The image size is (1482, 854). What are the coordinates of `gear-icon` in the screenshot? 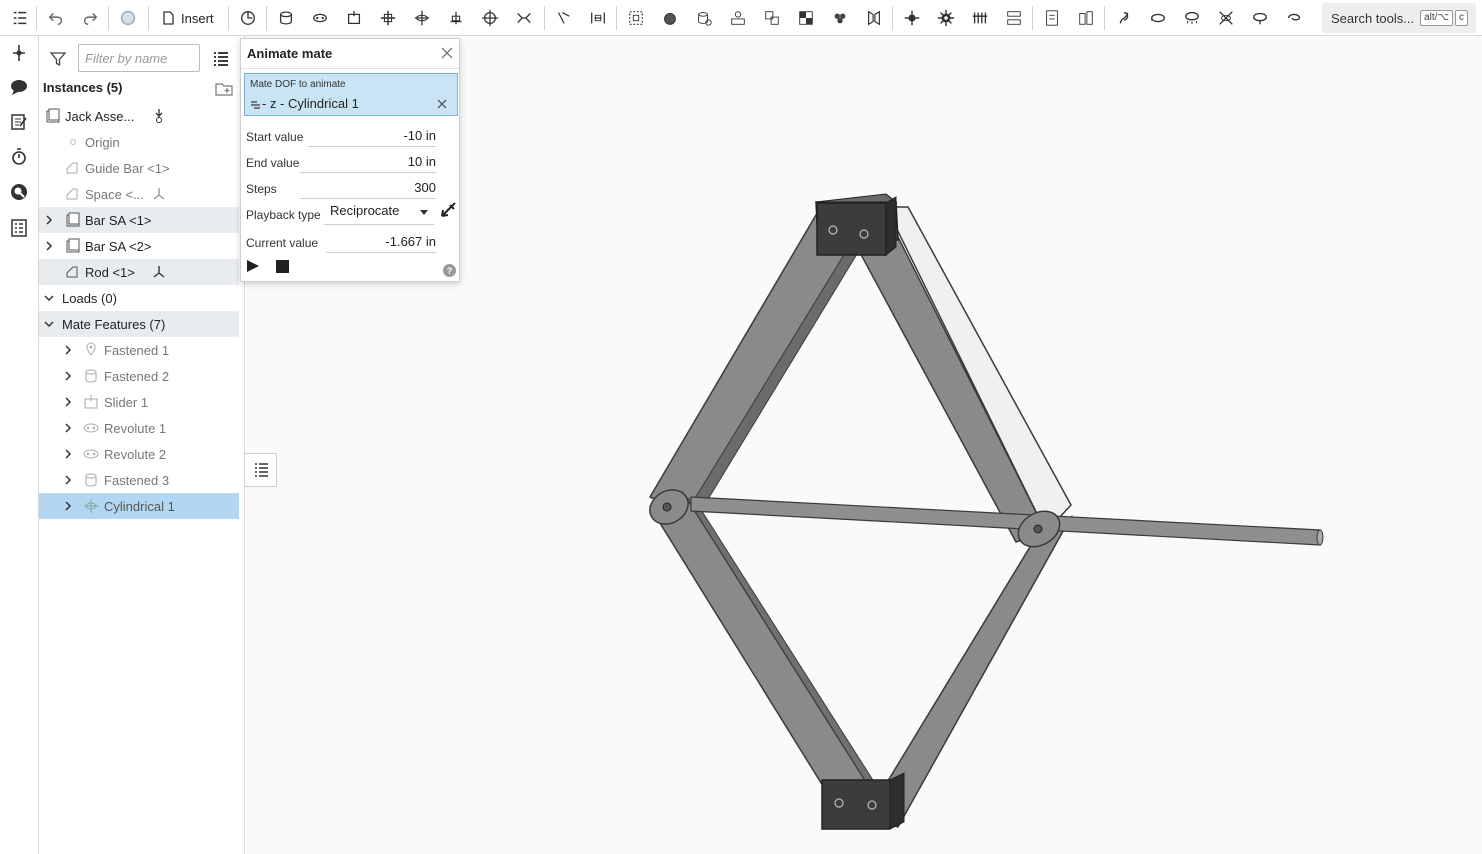 It's located at (946, 18).